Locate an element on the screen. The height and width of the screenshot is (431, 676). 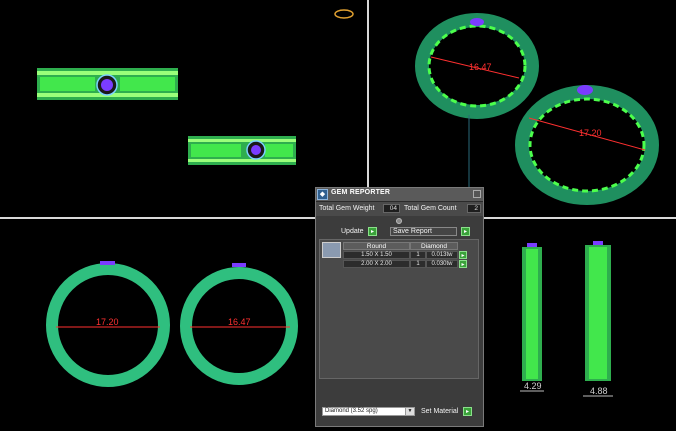
total-gem-weight-label: Total Gem Weight is located at coordinates (347, 208).